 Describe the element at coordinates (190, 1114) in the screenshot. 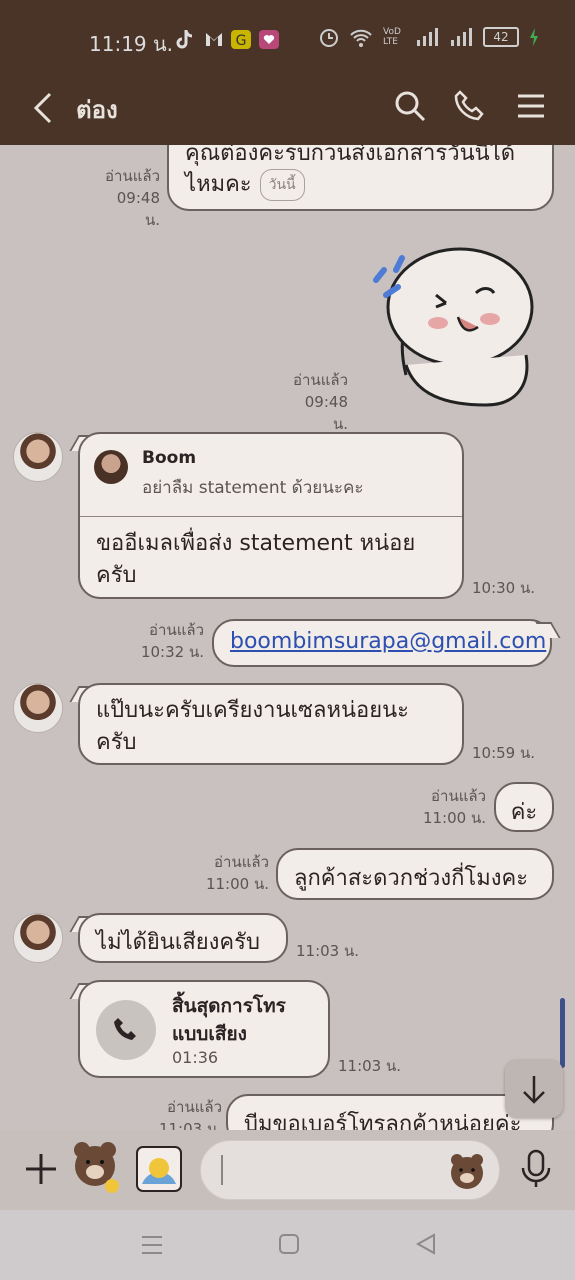

I see `read-receipt: อ่านแล้ว 11:03 น.` at that location.